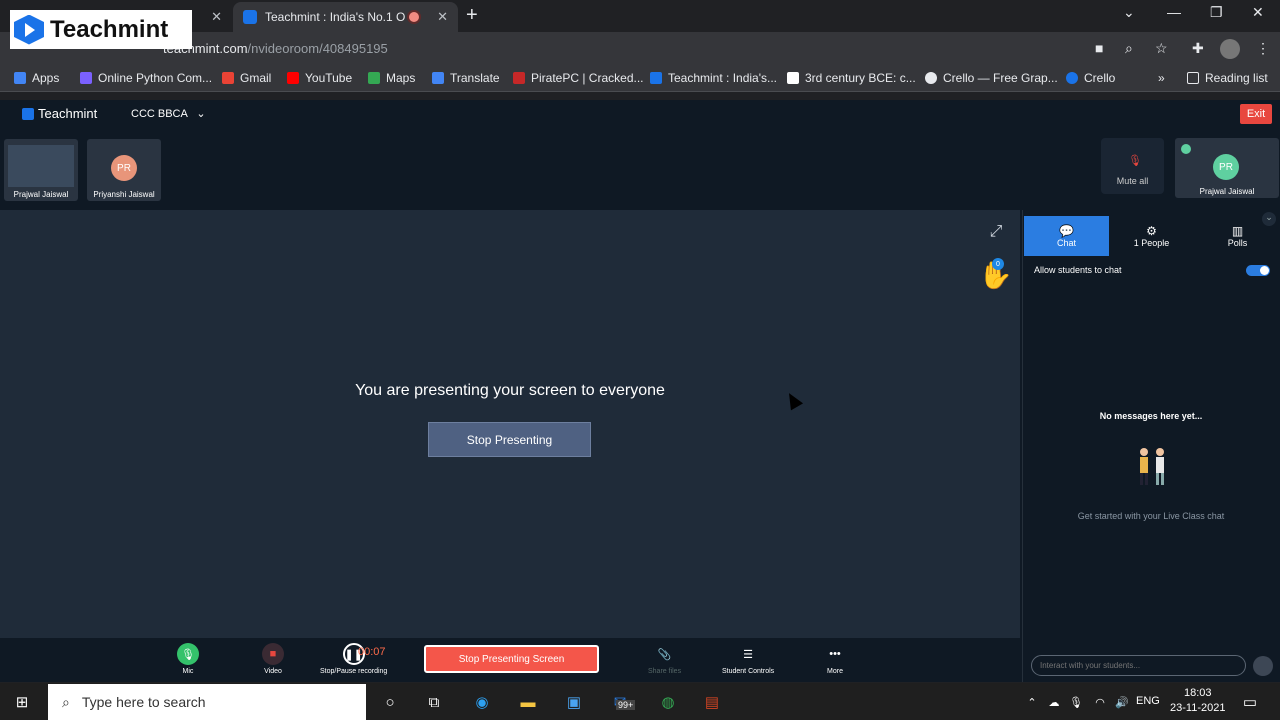 The image size is (1280, 720). What do you see at coordinates (391, 78) in the screenshot?
I see `bookmark-maps: Maps` at bounding box center [391, 78].